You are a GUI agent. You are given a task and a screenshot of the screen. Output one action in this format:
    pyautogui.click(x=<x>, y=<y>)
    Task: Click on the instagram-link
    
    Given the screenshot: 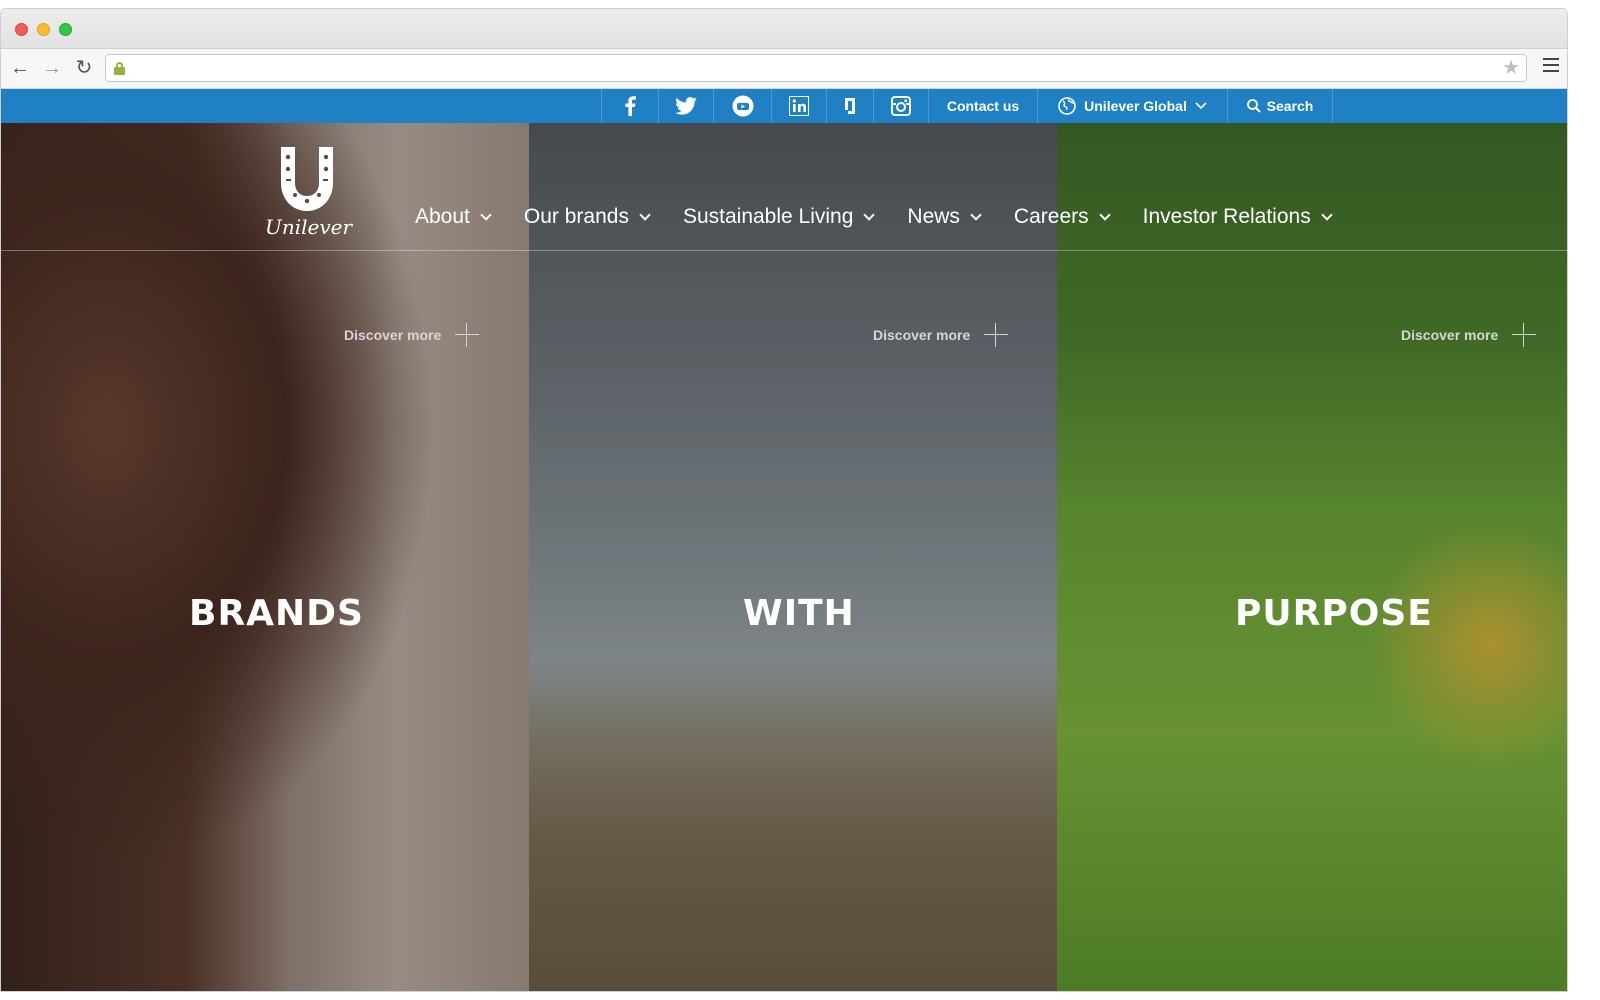 What is the action you would take?
    pyautogui.click(x=900, y=106)
    